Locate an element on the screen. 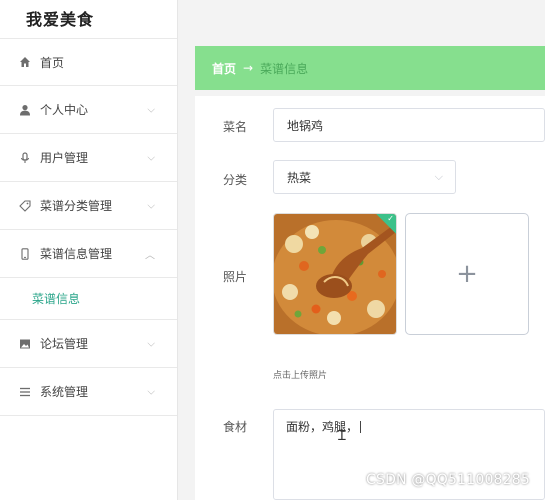 This screenshot has height=500, width=545. category-select-value: 热菜 is located at coordinates (299, 177).